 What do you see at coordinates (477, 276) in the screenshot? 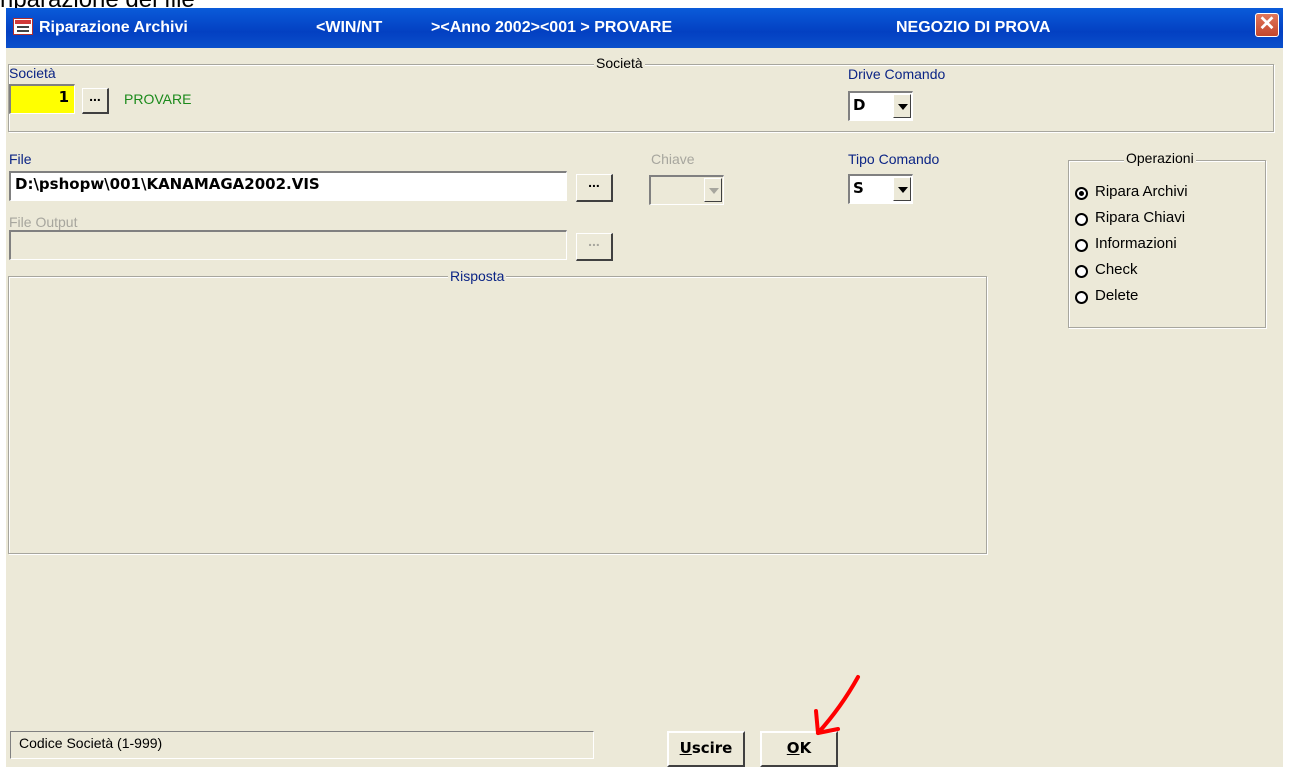
I see `risposta-group-title: Risposta` at bounding box center [477, 276].